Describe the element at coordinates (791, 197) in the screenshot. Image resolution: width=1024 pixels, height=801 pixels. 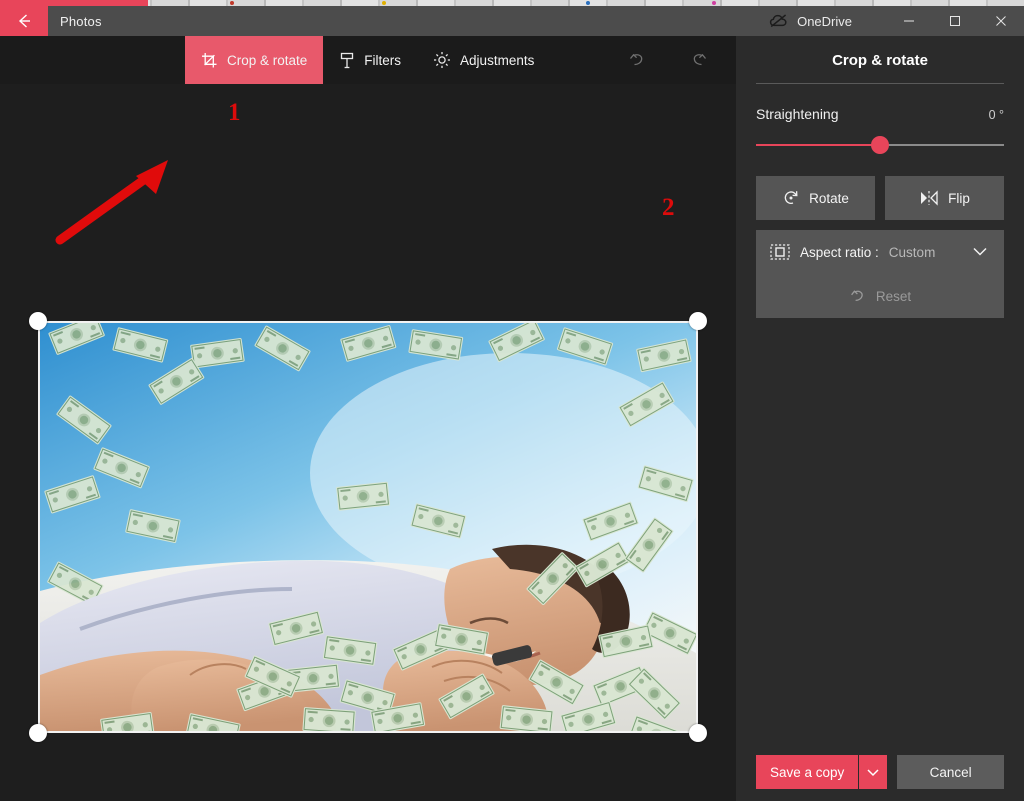
I see `rotate-icon` at that location.